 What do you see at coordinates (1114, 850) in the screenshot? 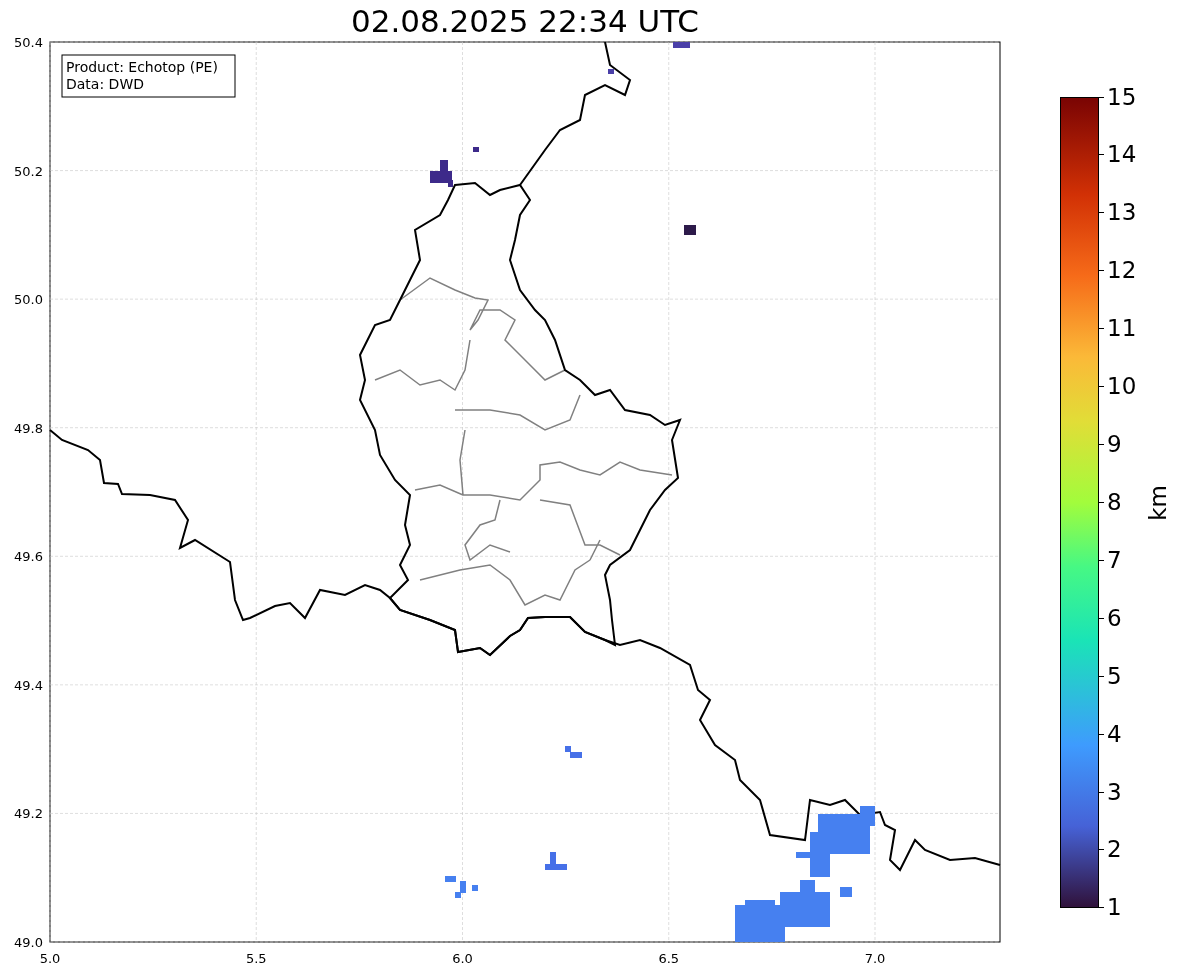
I see `colorbar-tick-label: 2` at bounding box center [1114, 850].